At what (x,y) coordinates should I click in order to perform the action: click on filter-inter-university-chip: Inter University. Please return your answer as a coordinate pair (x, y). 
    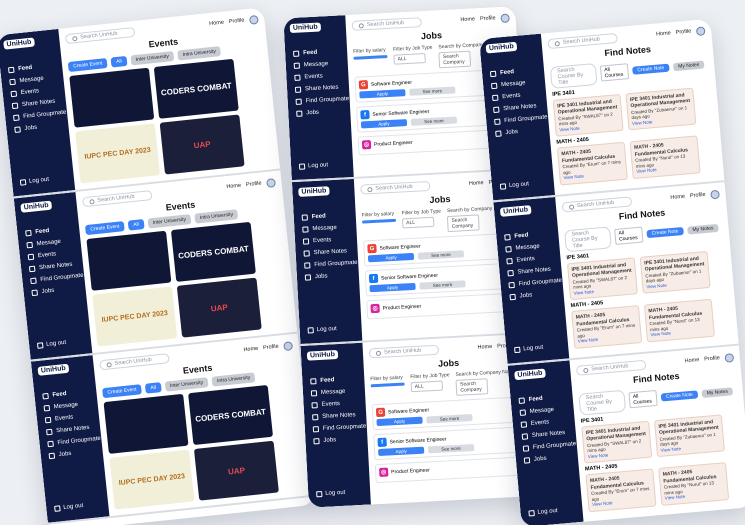
    Looking at the image, I should click on (169, 221).